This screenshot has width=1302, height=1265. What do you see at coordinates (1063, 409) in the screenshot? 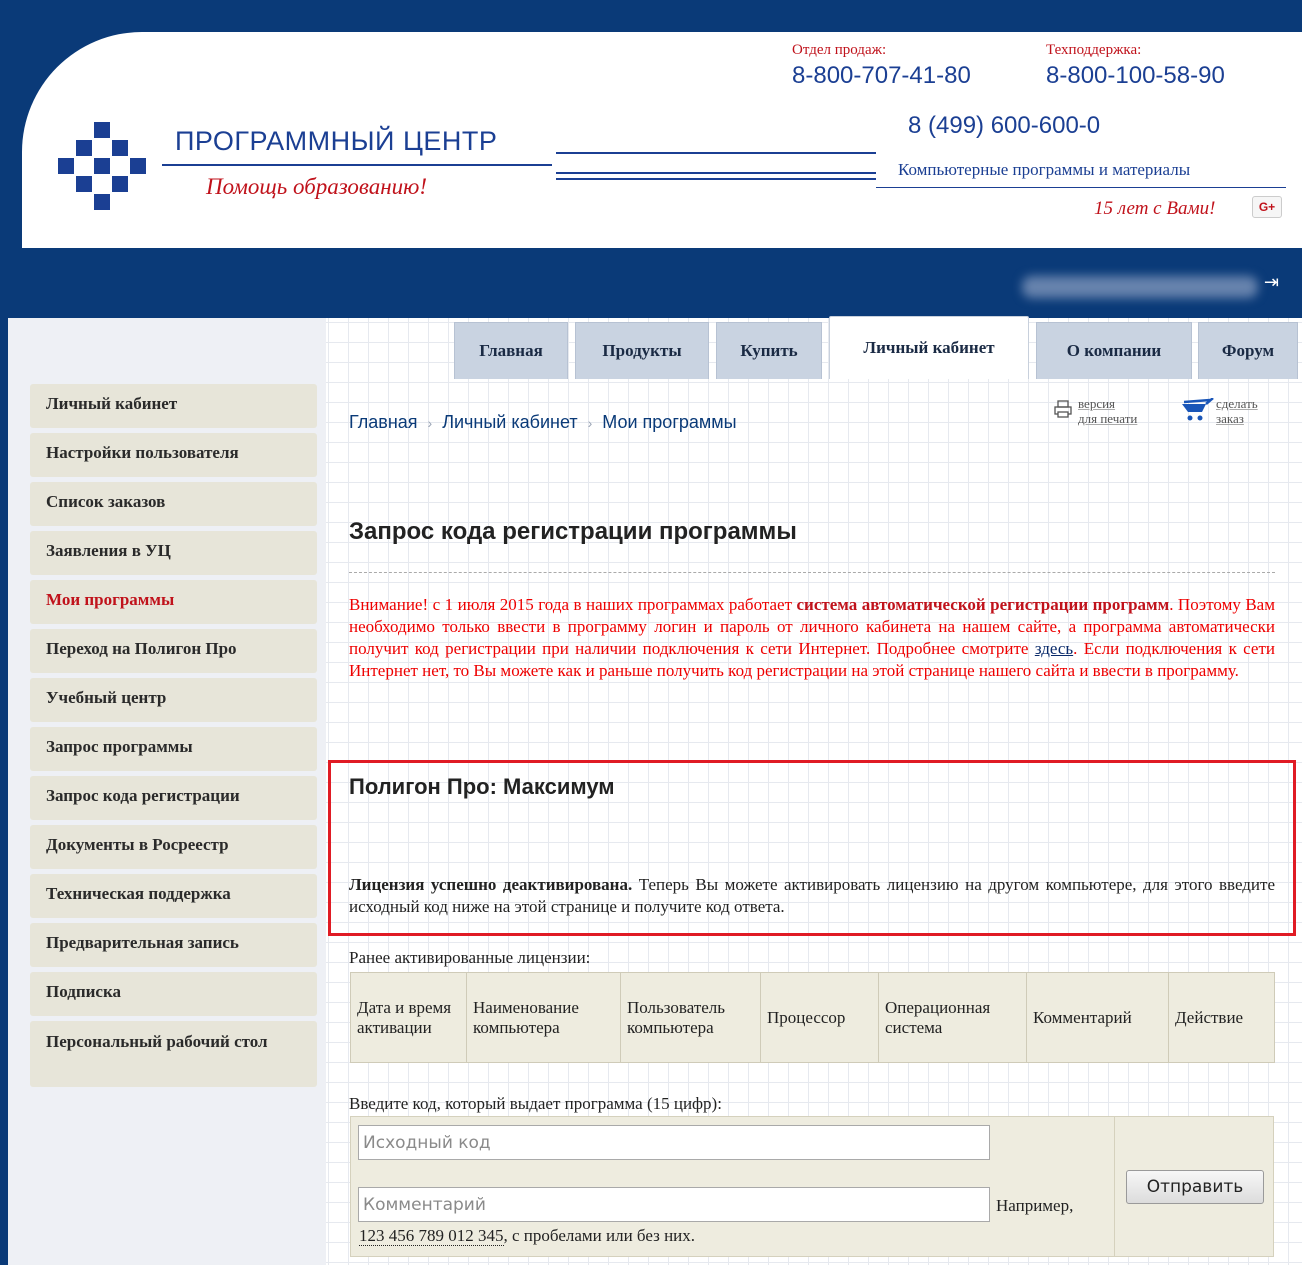
I see `printer-icon` at bounding box center [1063, 409].